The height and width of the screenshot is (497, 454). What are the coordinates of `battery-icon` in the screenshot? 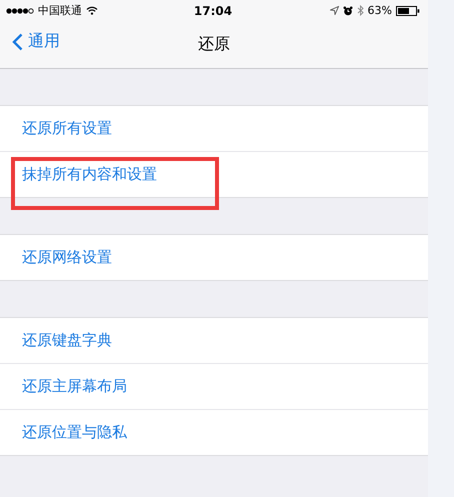 It's located at (408, 11).